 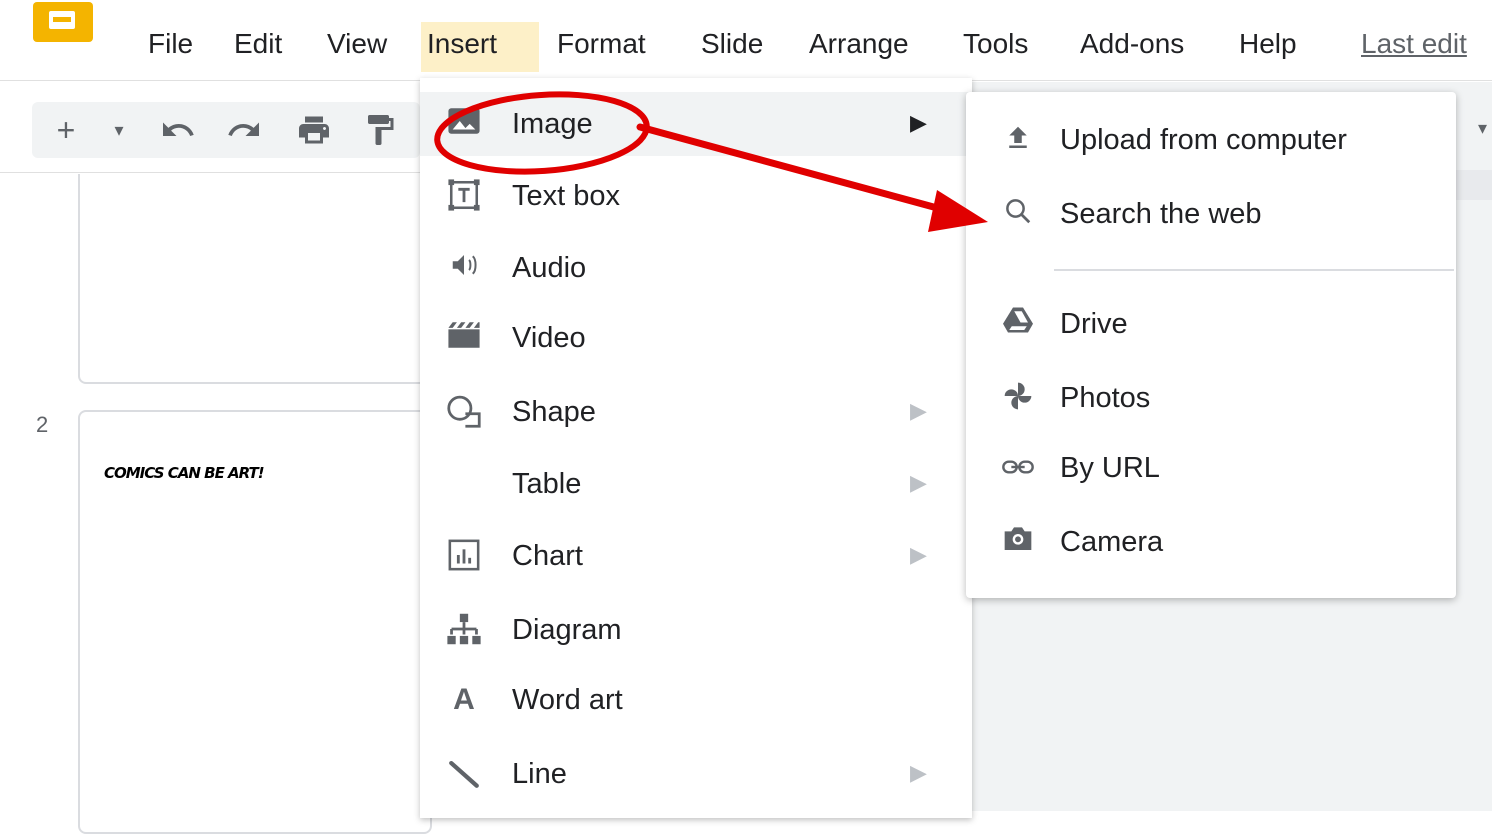 I want to click on menu-help: Help, so click(x=1268, y=47).